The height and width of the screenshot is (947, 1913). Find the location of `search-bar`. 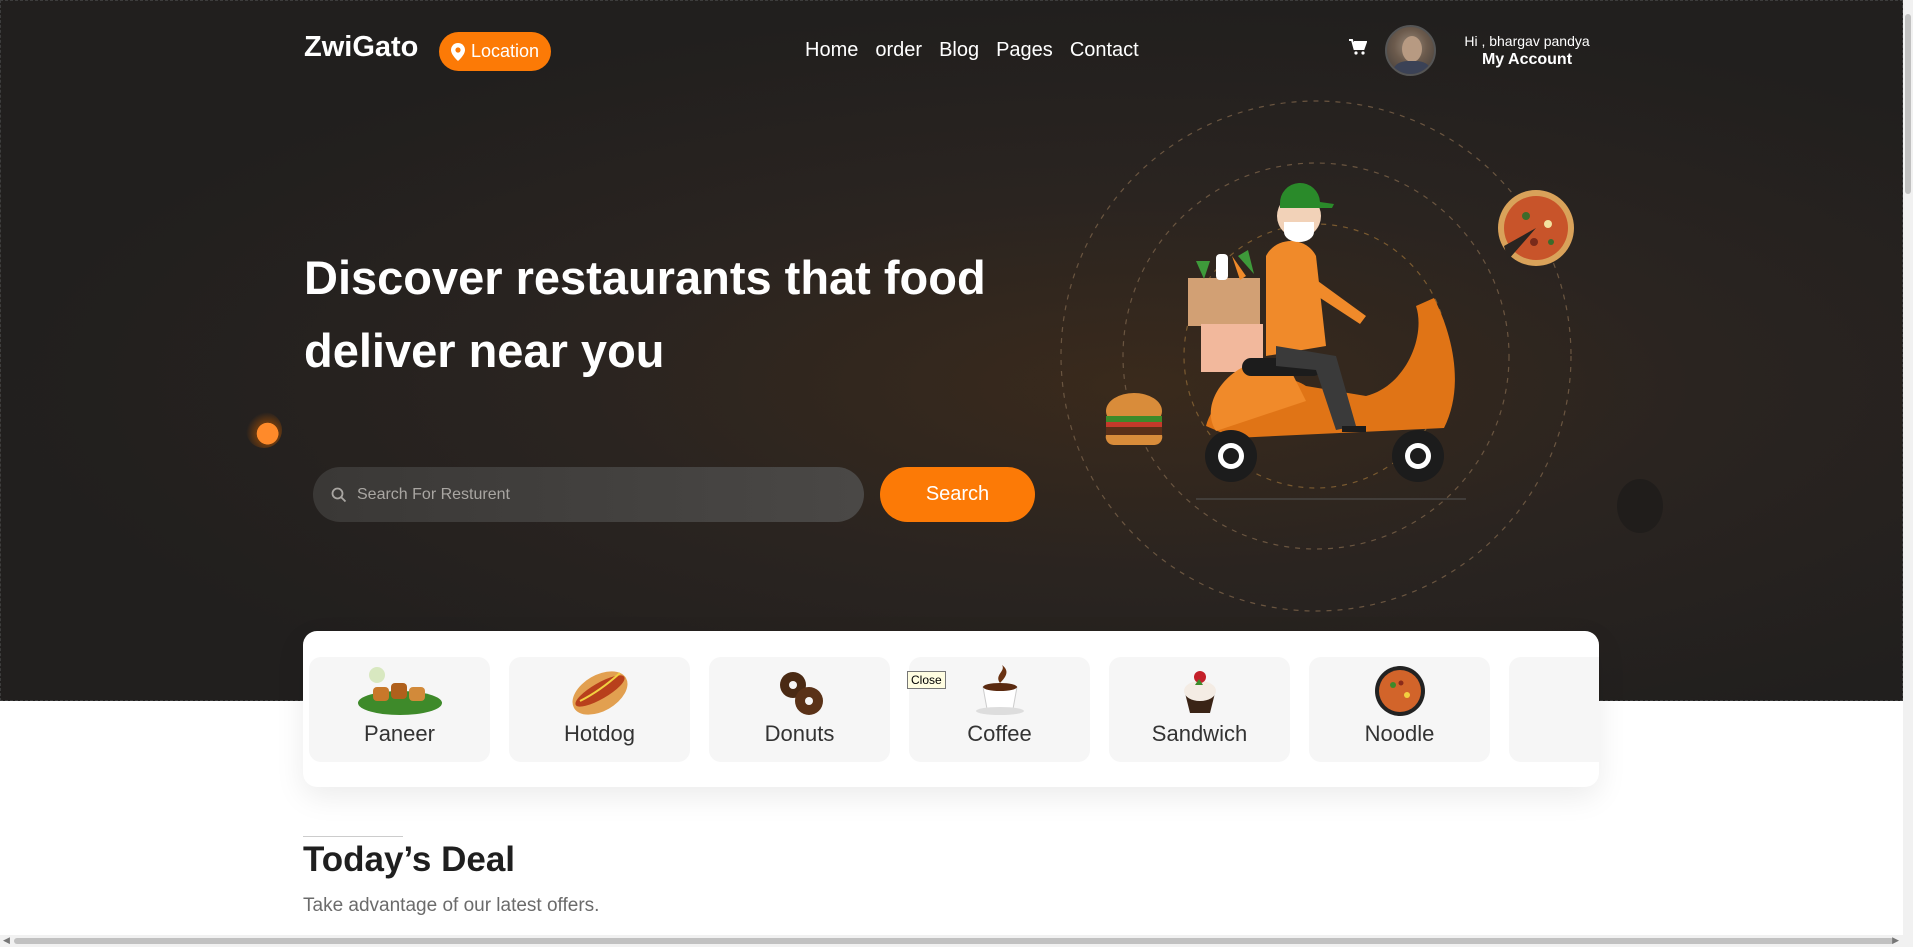

search-bar is located at coordinates (588, 494).